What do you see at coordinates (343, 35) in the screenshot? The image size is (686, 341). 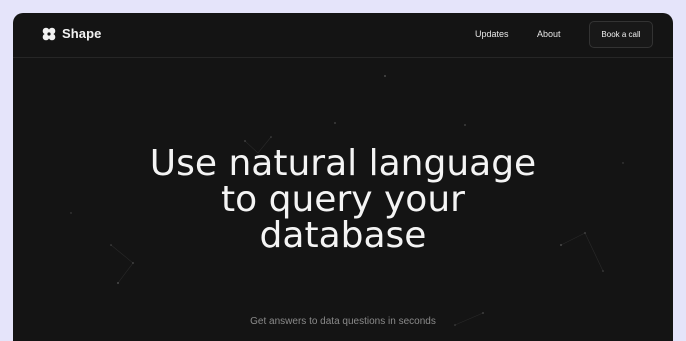 I see `top-navigation-bar: Shape Updates About Book a call` at bounding box center [343, 35].